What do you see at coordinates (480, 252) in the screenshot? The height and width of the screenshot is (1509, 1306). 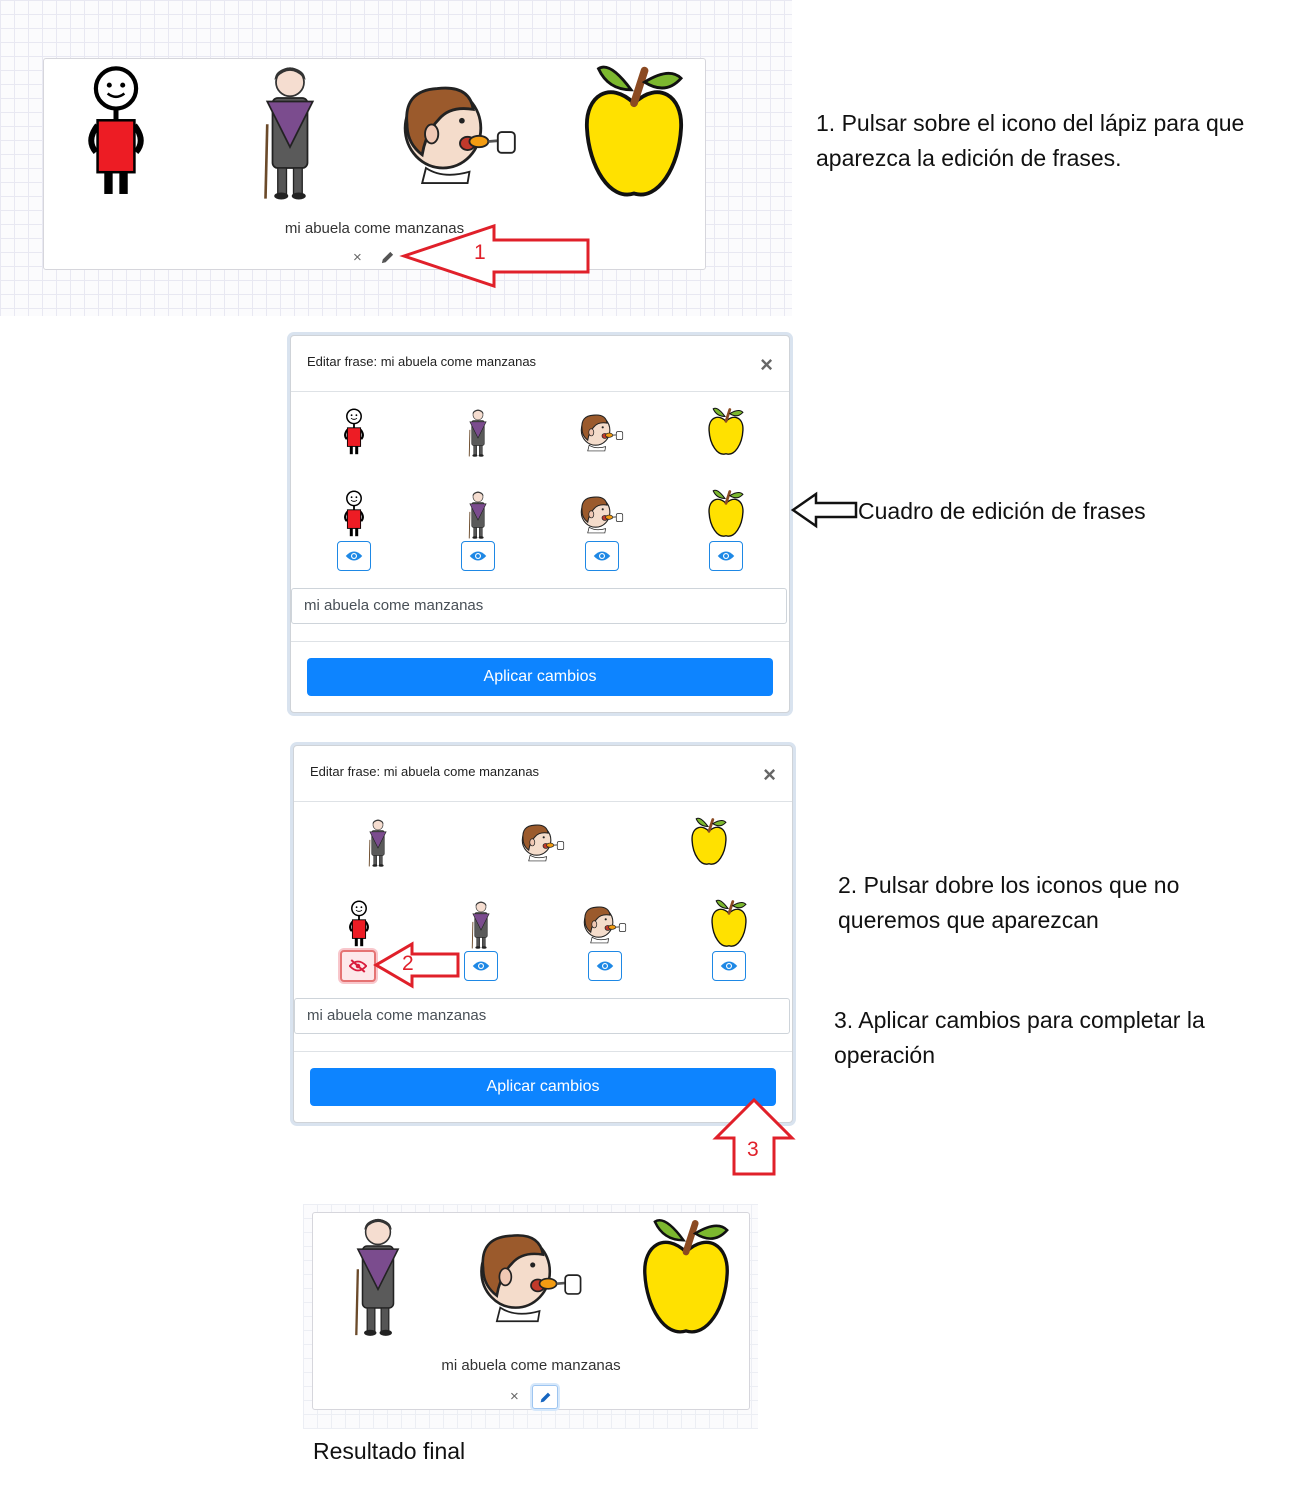 I see `arrow-1-number: 1` at bounding box center [480, 252].